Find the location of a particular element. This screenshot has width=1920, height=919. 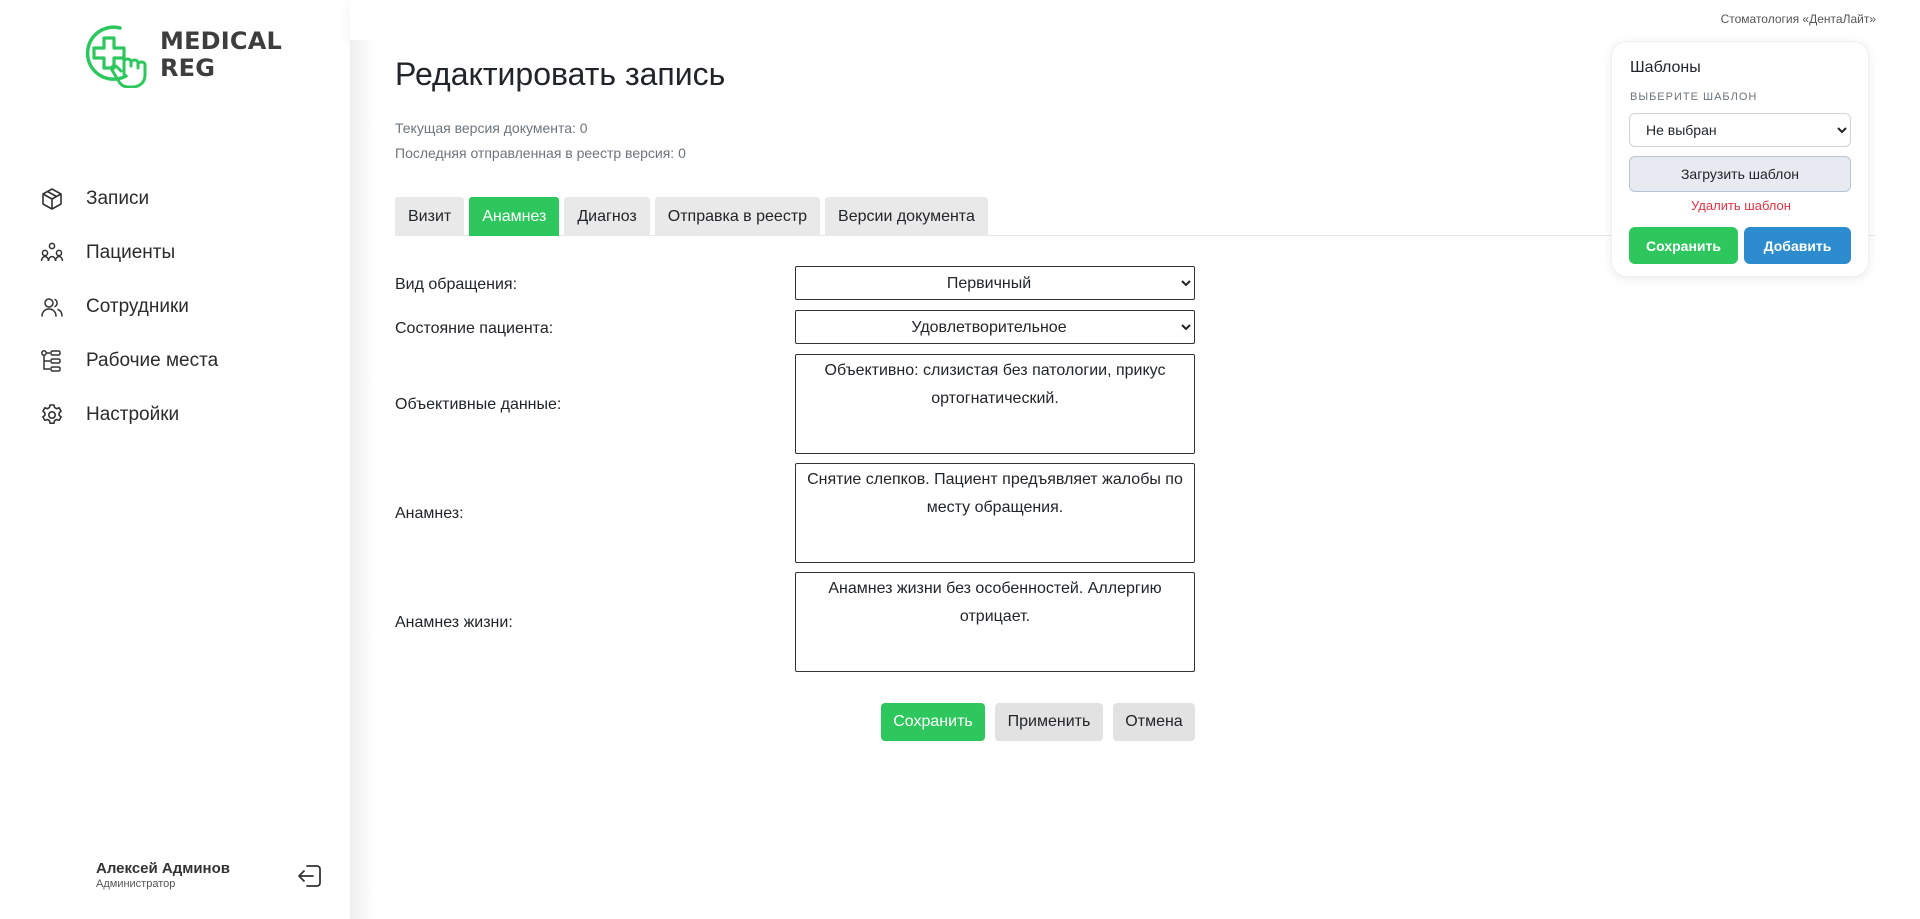

patient-state-row: Состояние пациента: Удовлетворительное is located at coordinates (795, 327).